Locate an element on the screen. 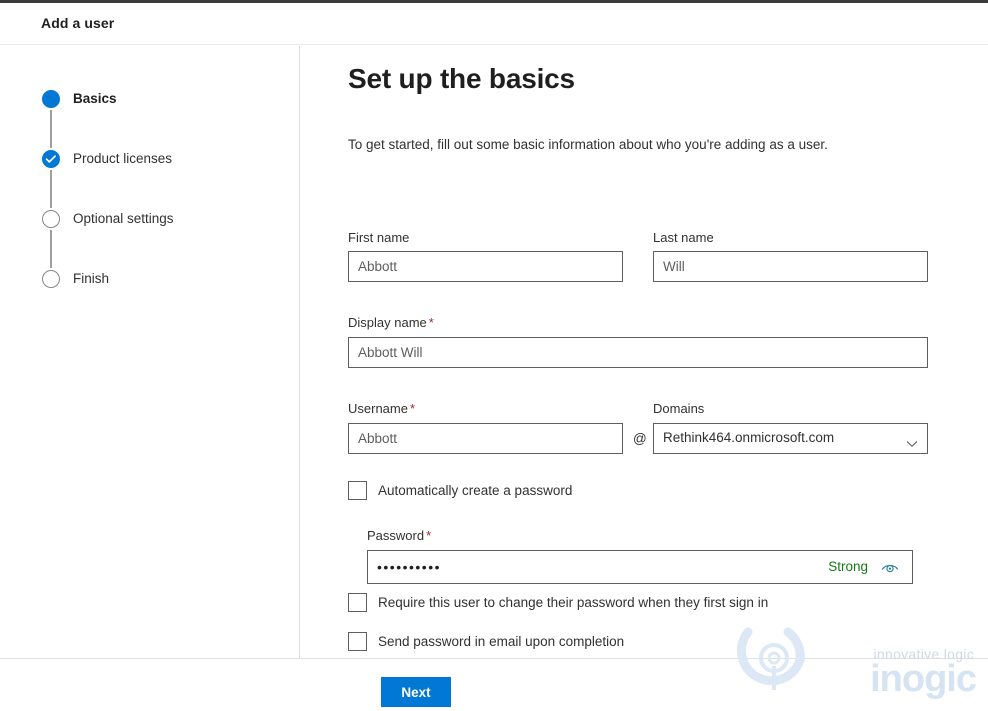 The height and width of the screenshot is (711, 988). domains-selected-value: Rethink464.onmicrosoft.com is located at coordinates (749, 437).